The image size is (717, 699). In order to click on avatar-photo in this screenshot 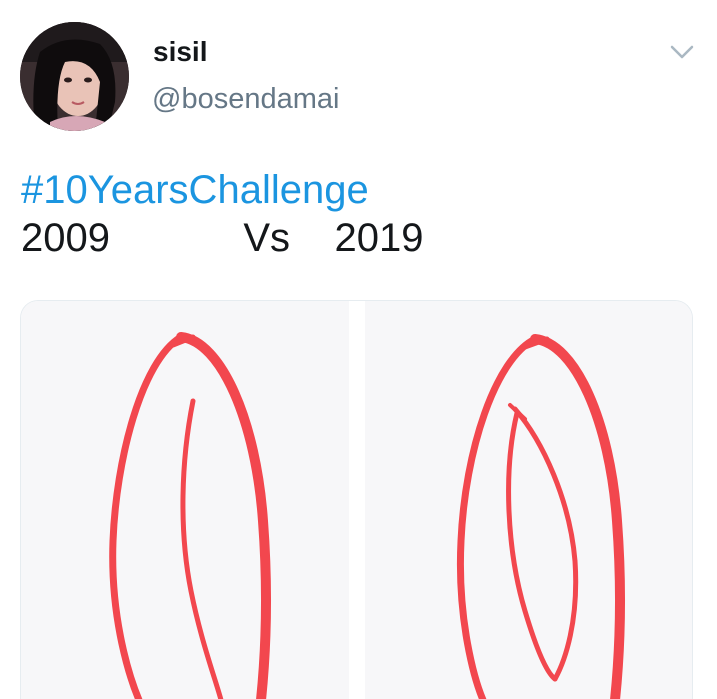, I will do `click(74, 76)`.